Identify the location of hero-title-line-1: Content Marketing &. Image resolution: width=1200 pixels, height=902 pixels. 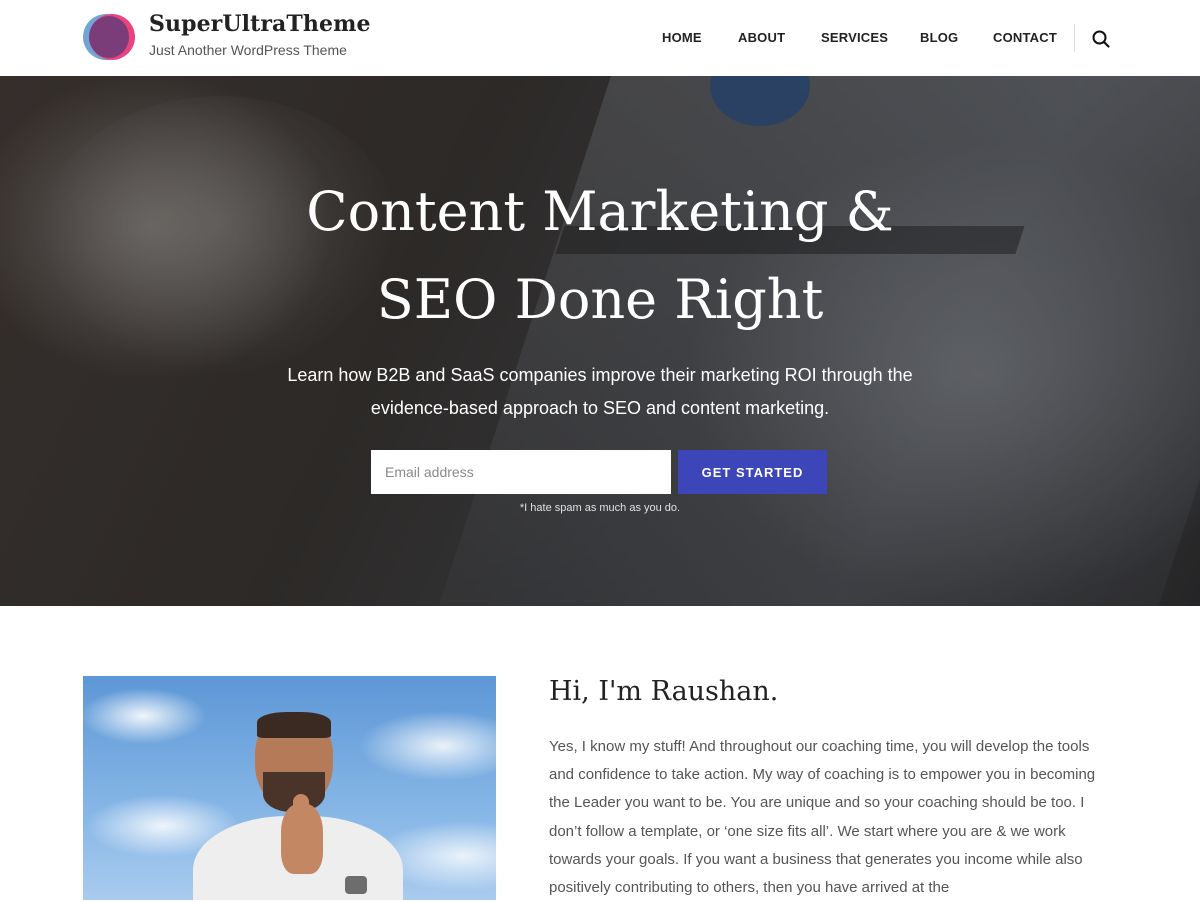
(600, 211).